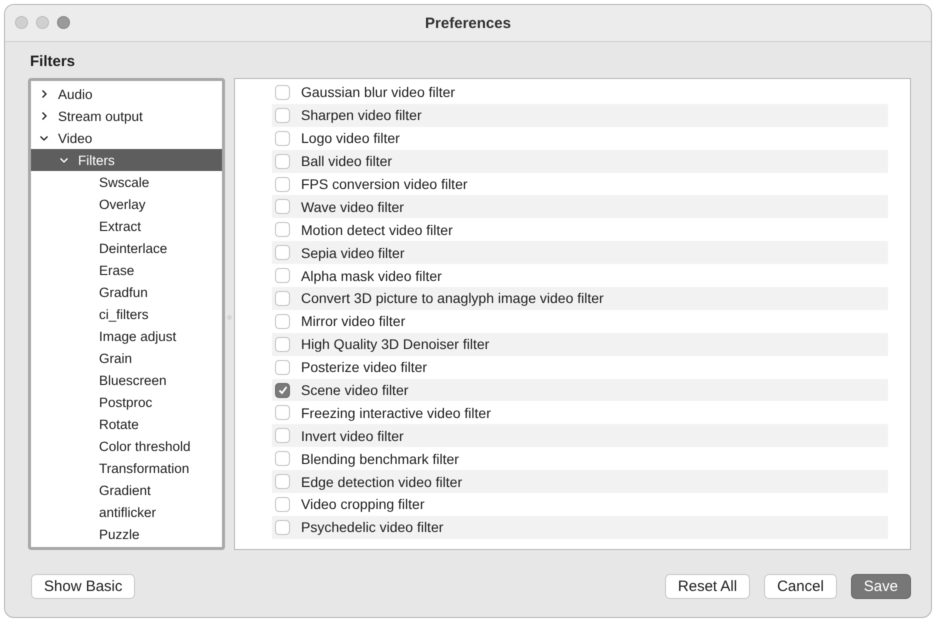 The width and height of the screenshot is (936, 622). What do you see at coordinates (580, 276) in the screenshot?
I see `filter-row: Alpha mask video filter` at bounding box center [580, 276].